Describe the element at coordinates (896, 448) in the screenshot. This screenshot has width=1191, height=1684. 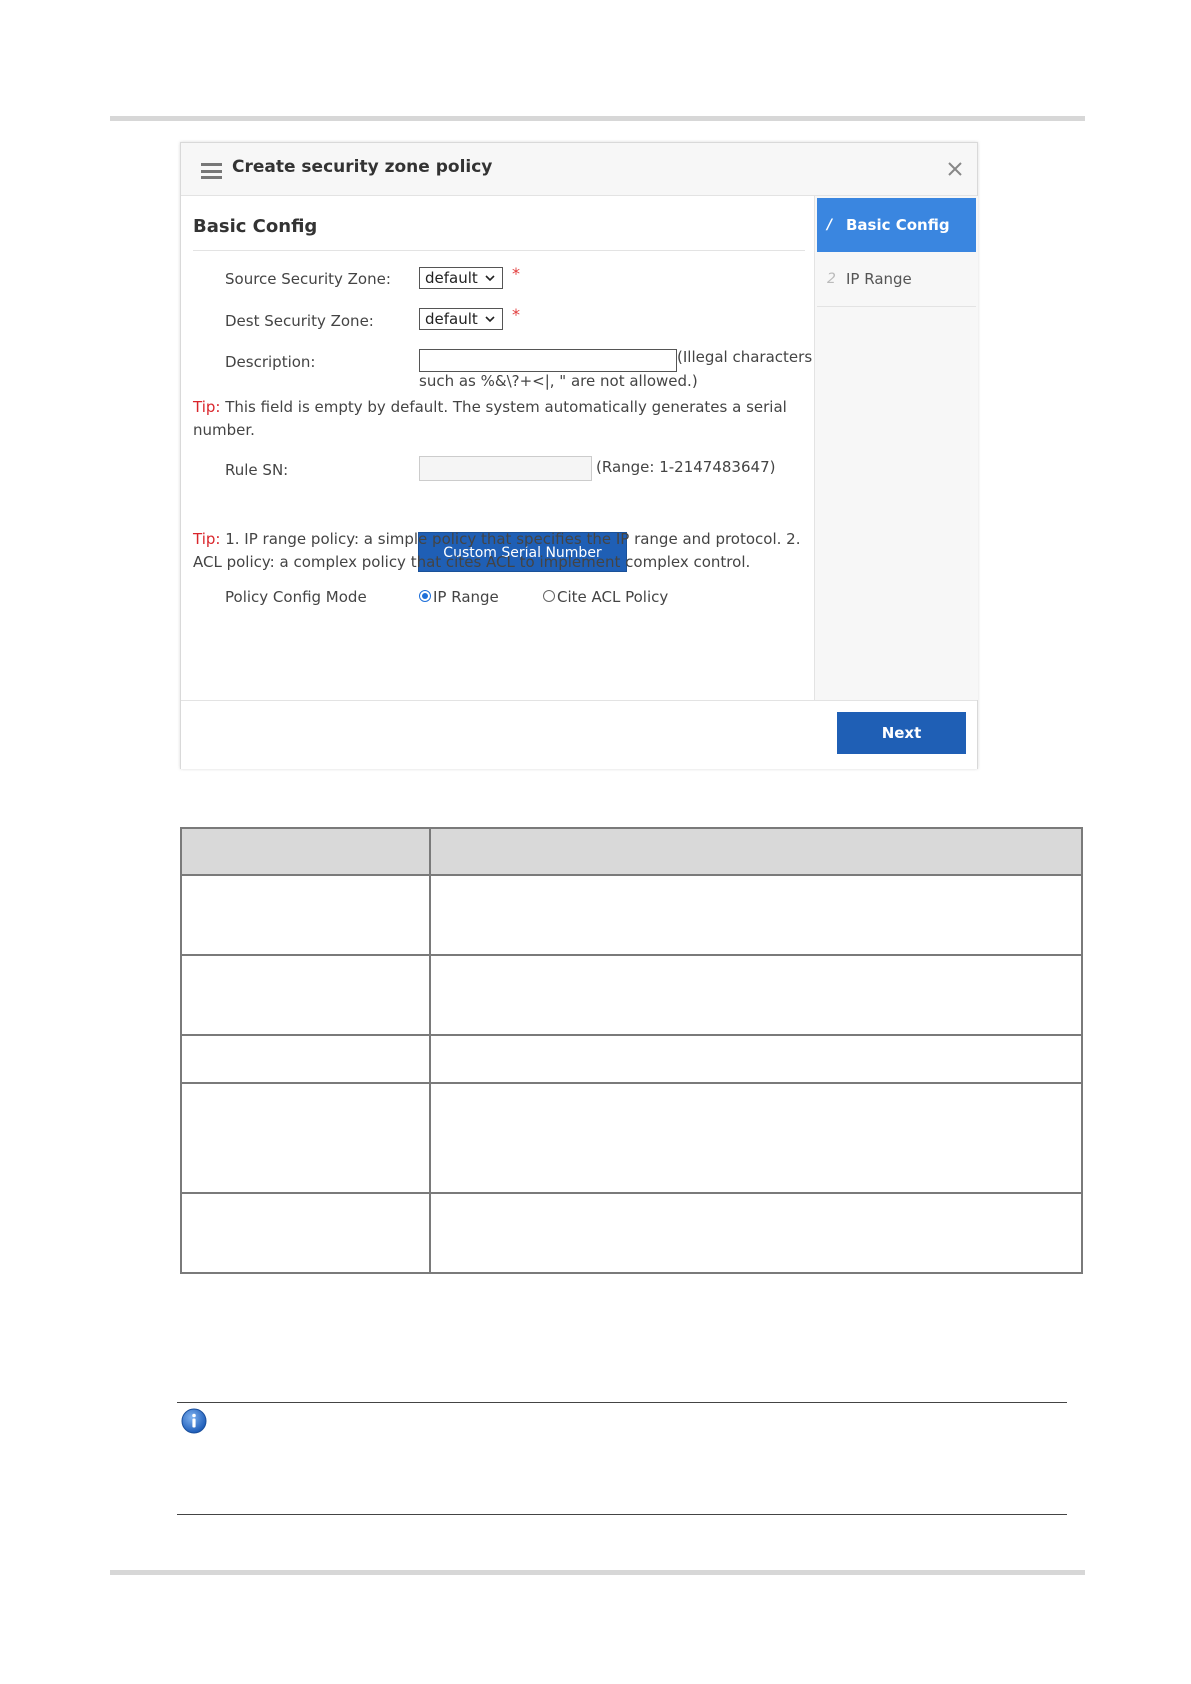
I see `step-sidebar: / Basic Config 2 IP Range` at that location.